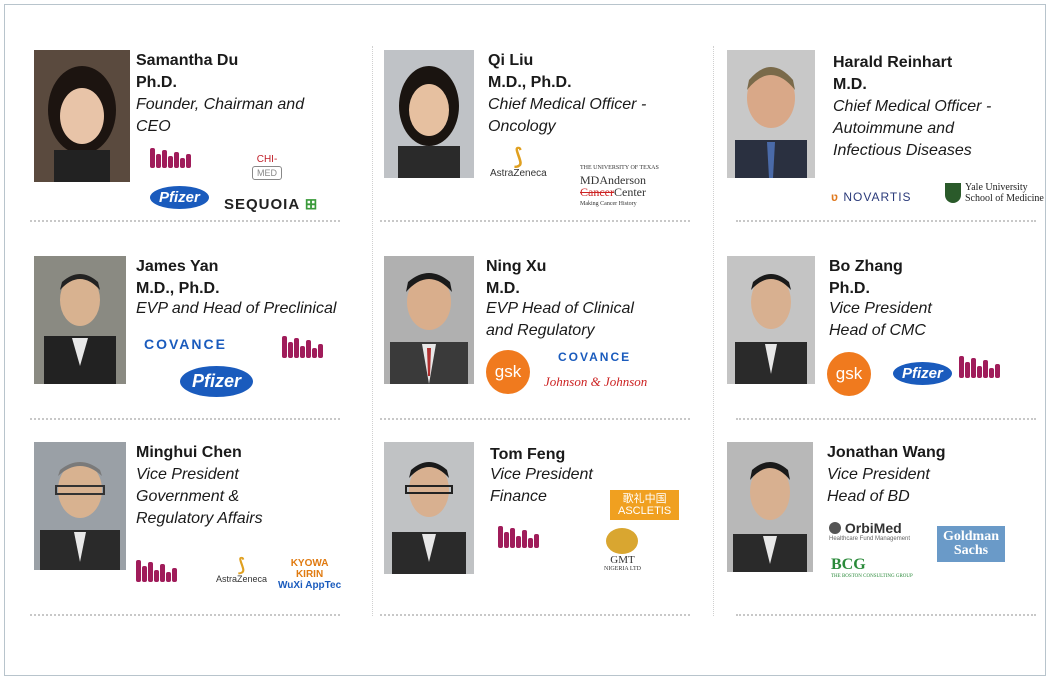  What do you see at coordinates (994, 193) in the screenshot?
I see `yale-logo: Yale University School of Medicine` at bounding box center [994, 193].